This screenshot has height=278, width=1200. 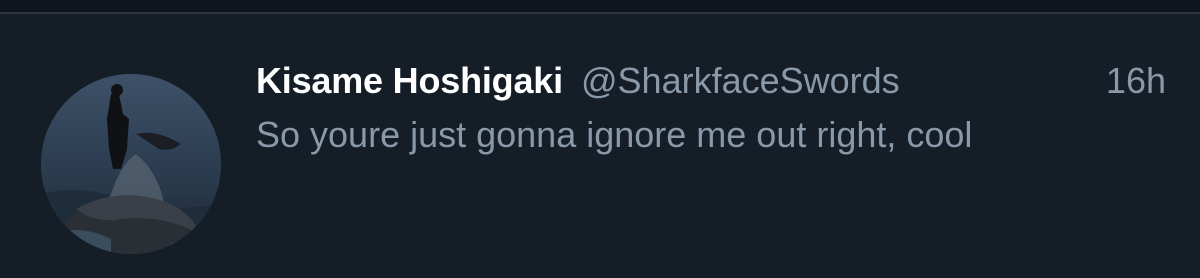 I want to click on avatar, so click(x=131, y=164).